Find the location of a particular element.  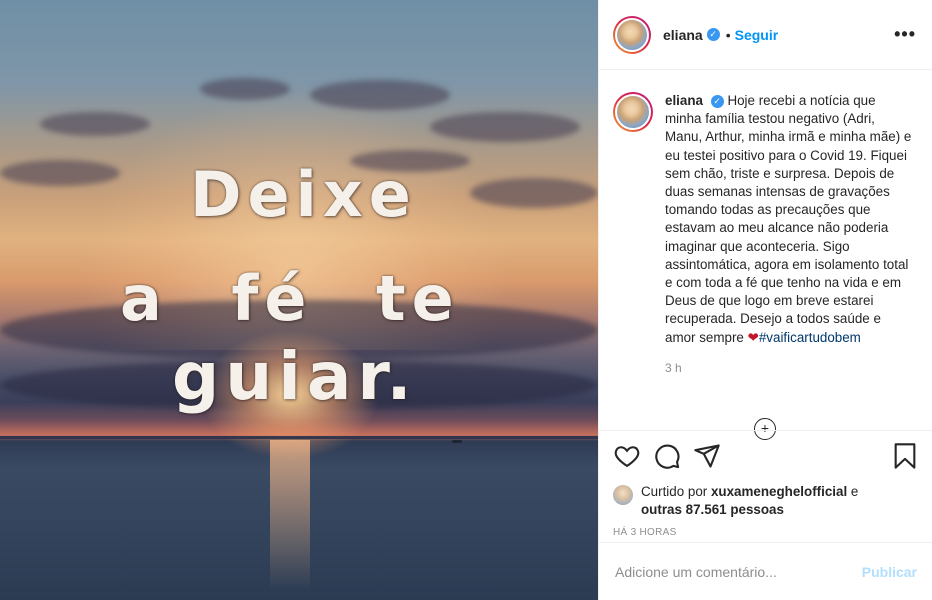

post-header: eliana ✓ • Seguir ••• is located at coordinates (765, 35).